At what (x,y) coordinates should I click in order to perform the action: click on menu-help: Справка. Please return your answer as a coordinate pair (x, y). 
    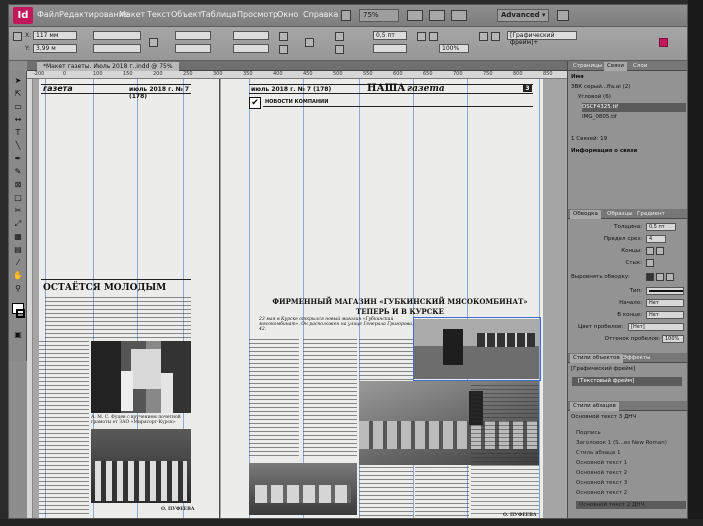
    Looking at the image, I should click on (320, 14).